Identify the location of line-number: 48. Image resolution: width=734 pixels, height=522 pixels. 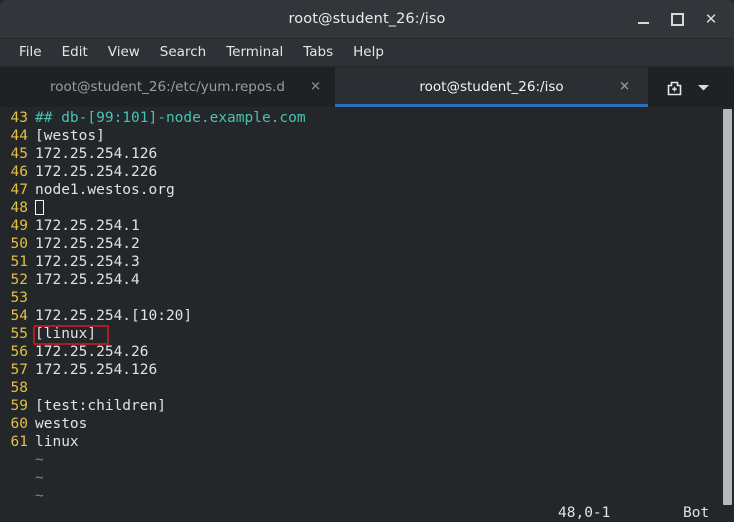
(19, 208).